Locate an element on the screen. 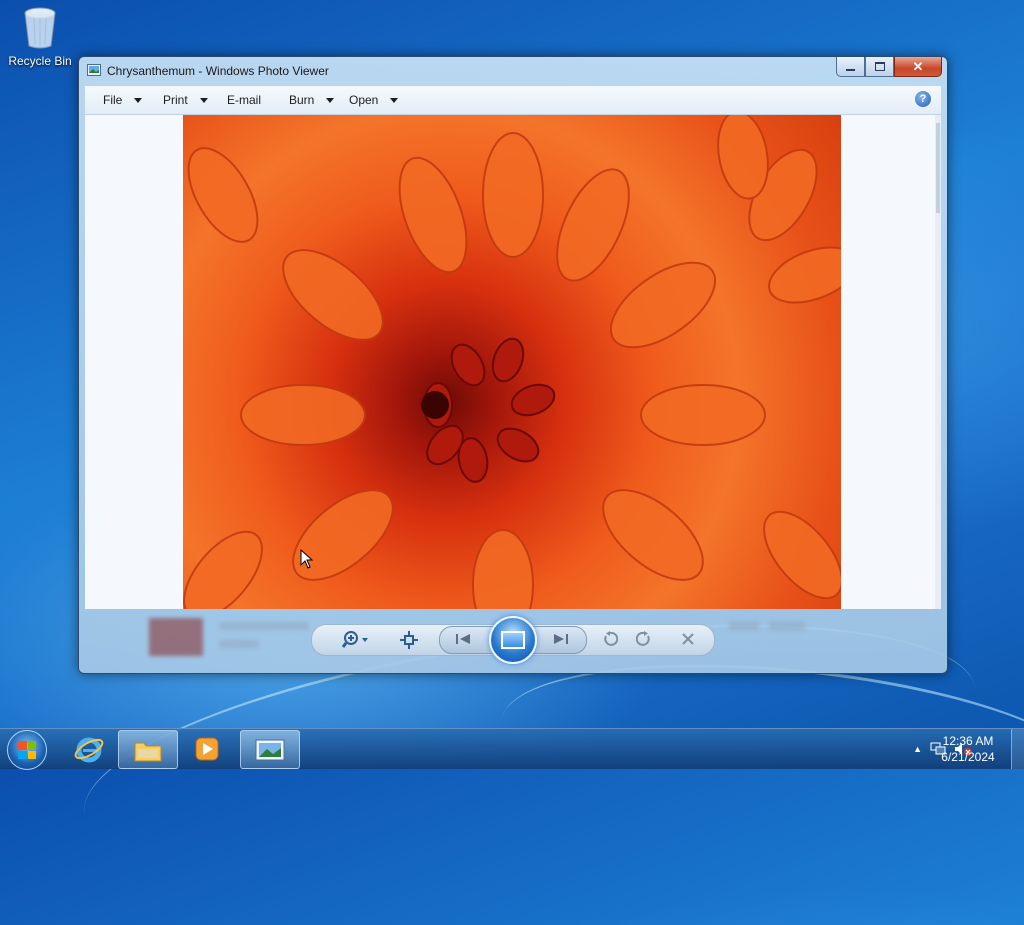 This screenshot has width=1024, height=925. menu-file: File is located at coordinates (123, 100).